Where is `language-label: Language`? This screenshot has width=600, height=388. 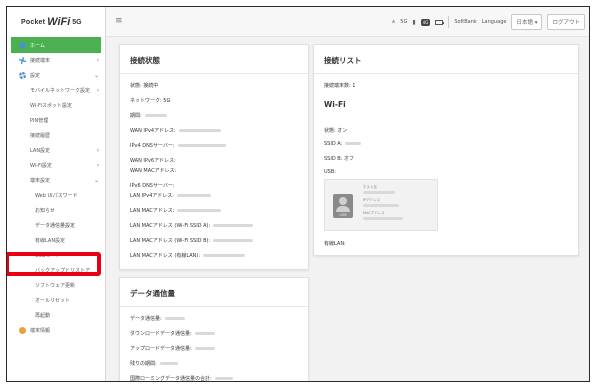
language-label: Language is located at coordinates (494, 22).